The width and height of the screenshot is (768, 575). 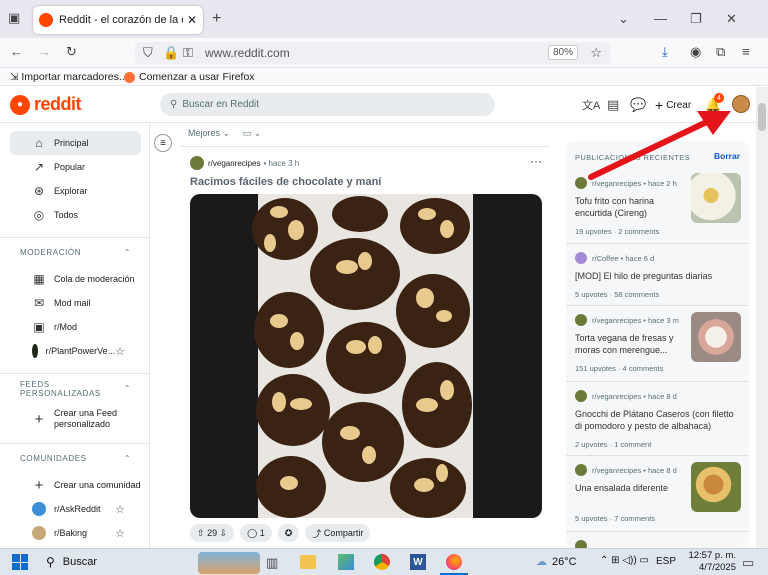 I want to click on recent-title: Una ensalada diferente, so click(x=622, y=488).